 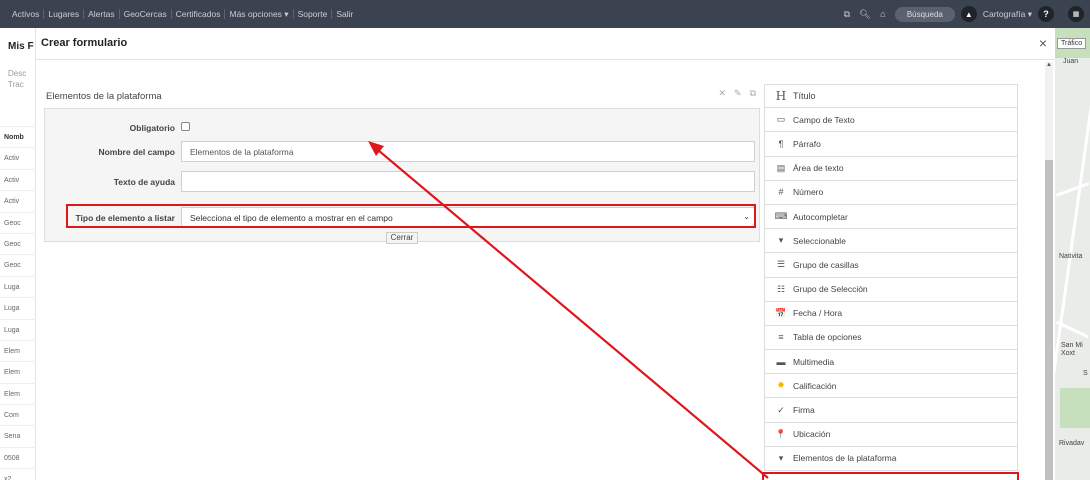 I want to click on nav-soporte: Soporte, so click(x=313, y=14).